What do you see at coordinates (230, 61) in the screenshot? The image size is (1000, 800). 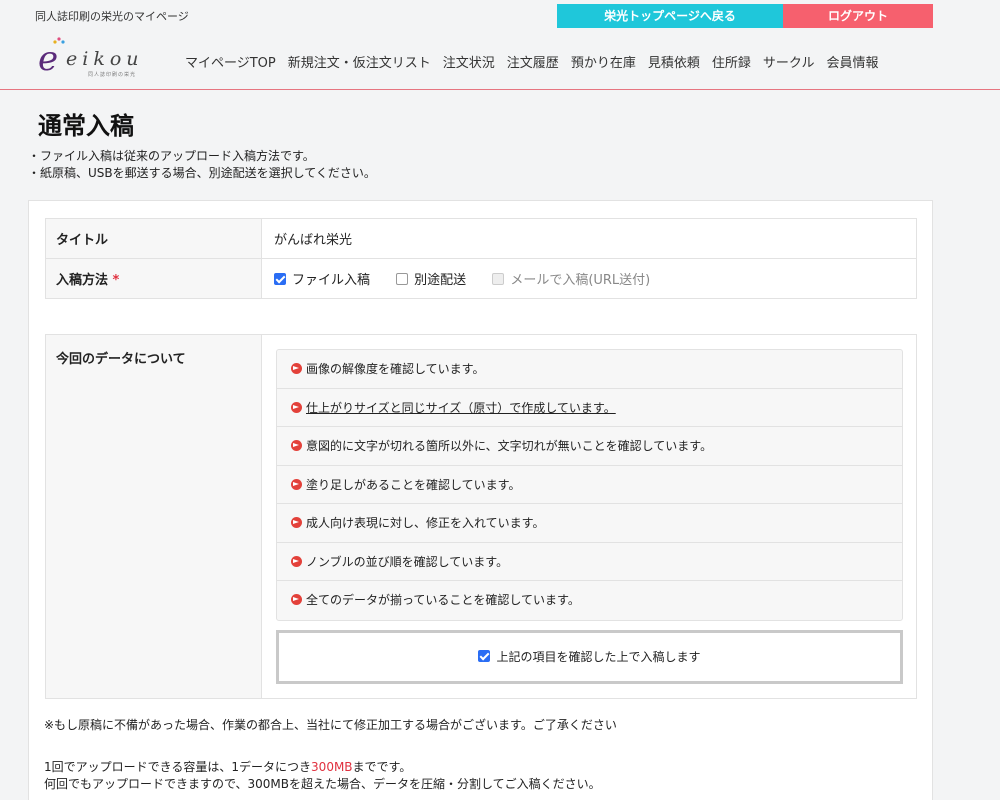 I see `nav-mypage-top: マイページTOP` at bounding box center [230, 61].